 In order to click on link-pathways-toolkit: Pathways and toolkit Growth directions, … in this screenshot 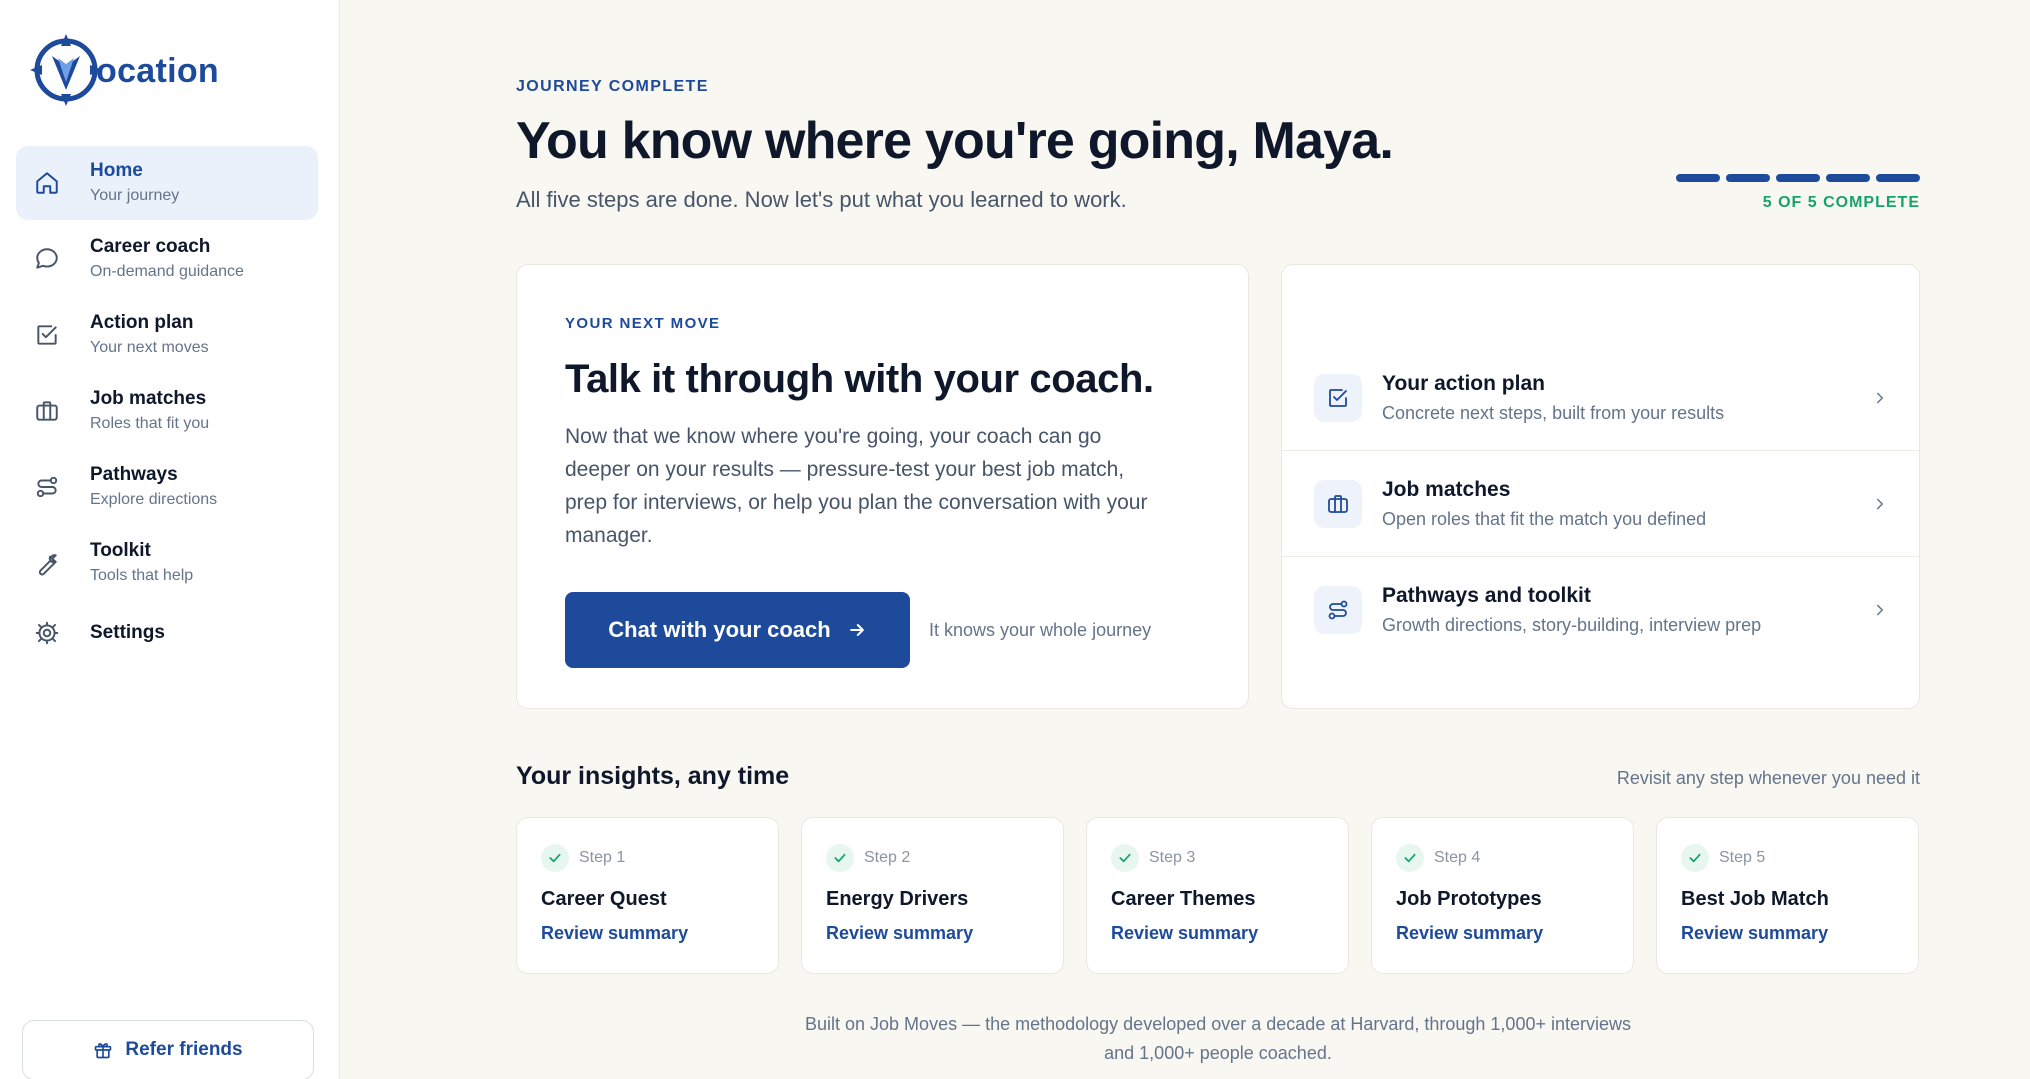, I will do `click(1600, 610)`.